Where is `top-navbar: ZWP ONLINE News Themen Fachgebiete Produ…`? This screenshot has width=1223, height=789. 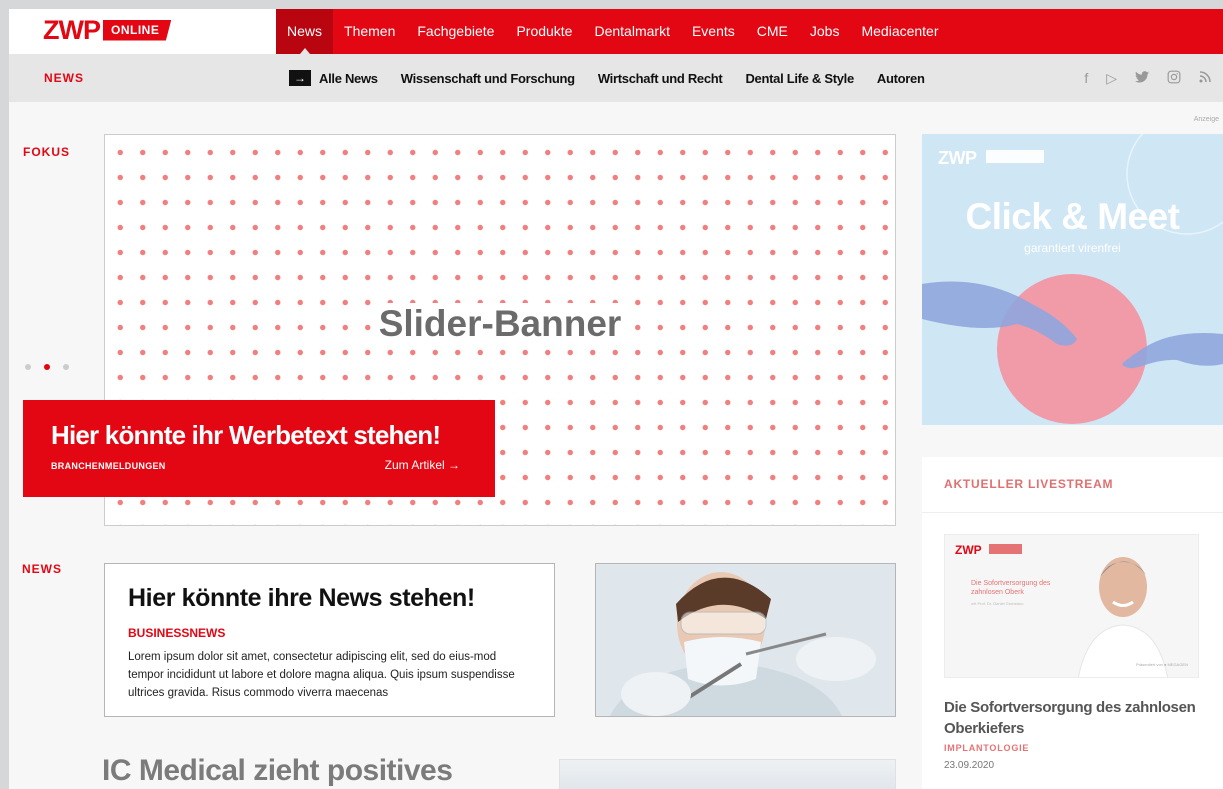
top-navbar: ZWP ONLINE News Themen Fachgebiete Produ… is located at coordinates (616, 31).